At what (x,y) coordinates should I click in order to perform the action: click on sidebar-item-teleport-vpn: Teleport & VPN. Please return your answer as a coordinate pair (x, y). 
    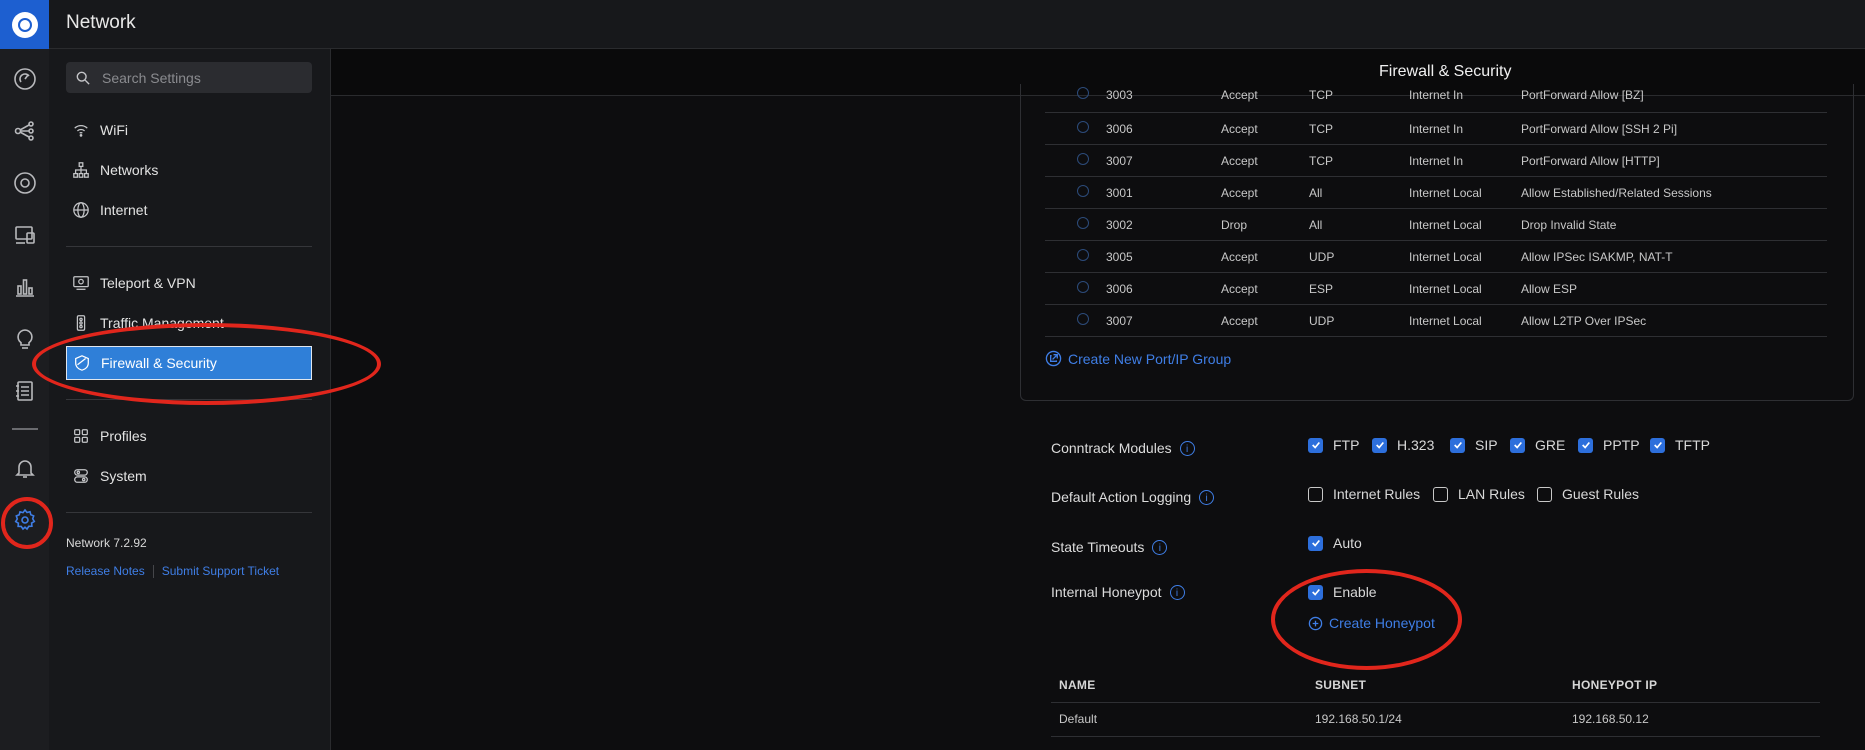
    Looking at the image, I should click on (189, 283).